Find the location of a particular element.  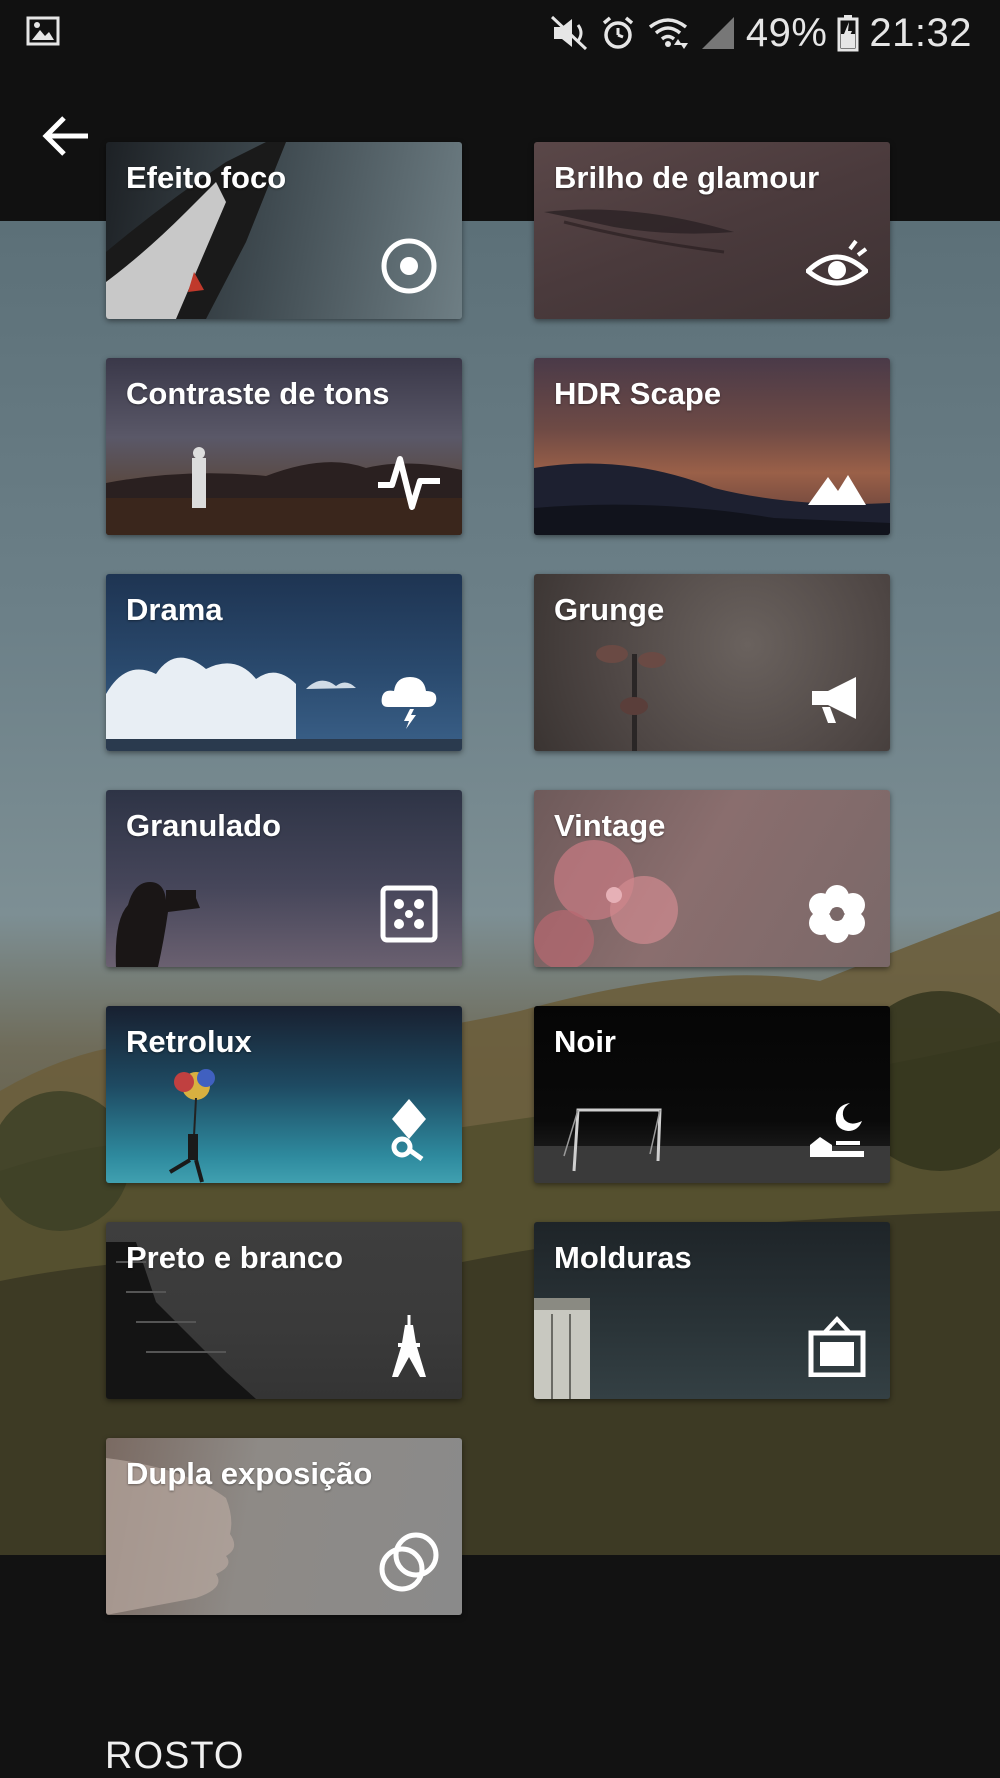

back-button is located at coordinates (66, 136).